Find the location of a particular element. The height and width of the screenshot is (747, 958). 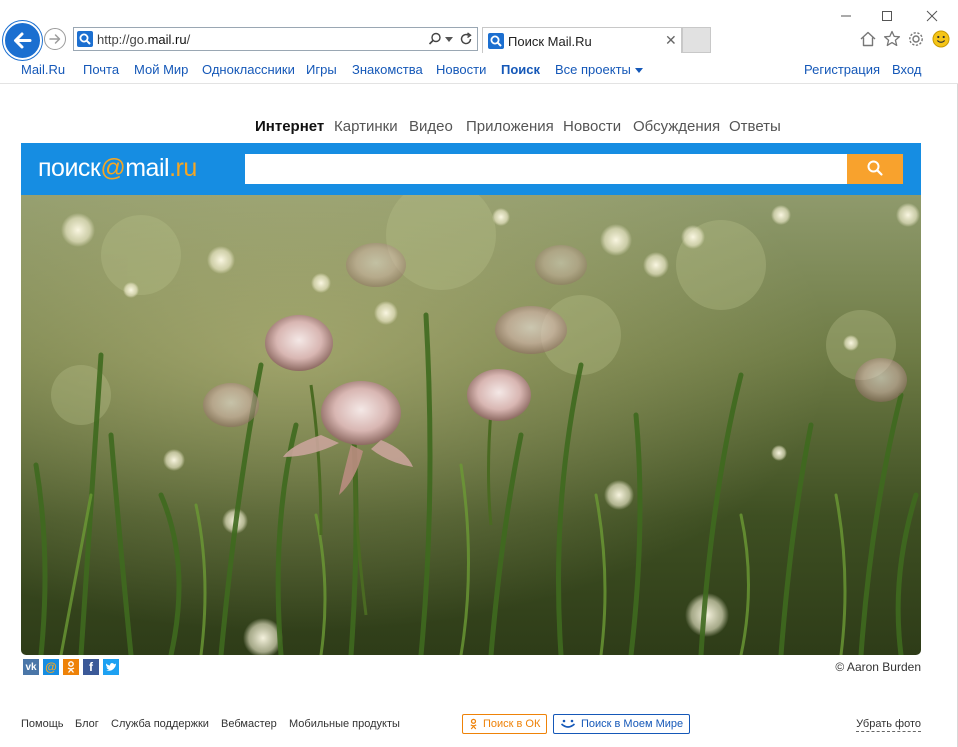

url-suffix: / is located at coordinates (188, 39).